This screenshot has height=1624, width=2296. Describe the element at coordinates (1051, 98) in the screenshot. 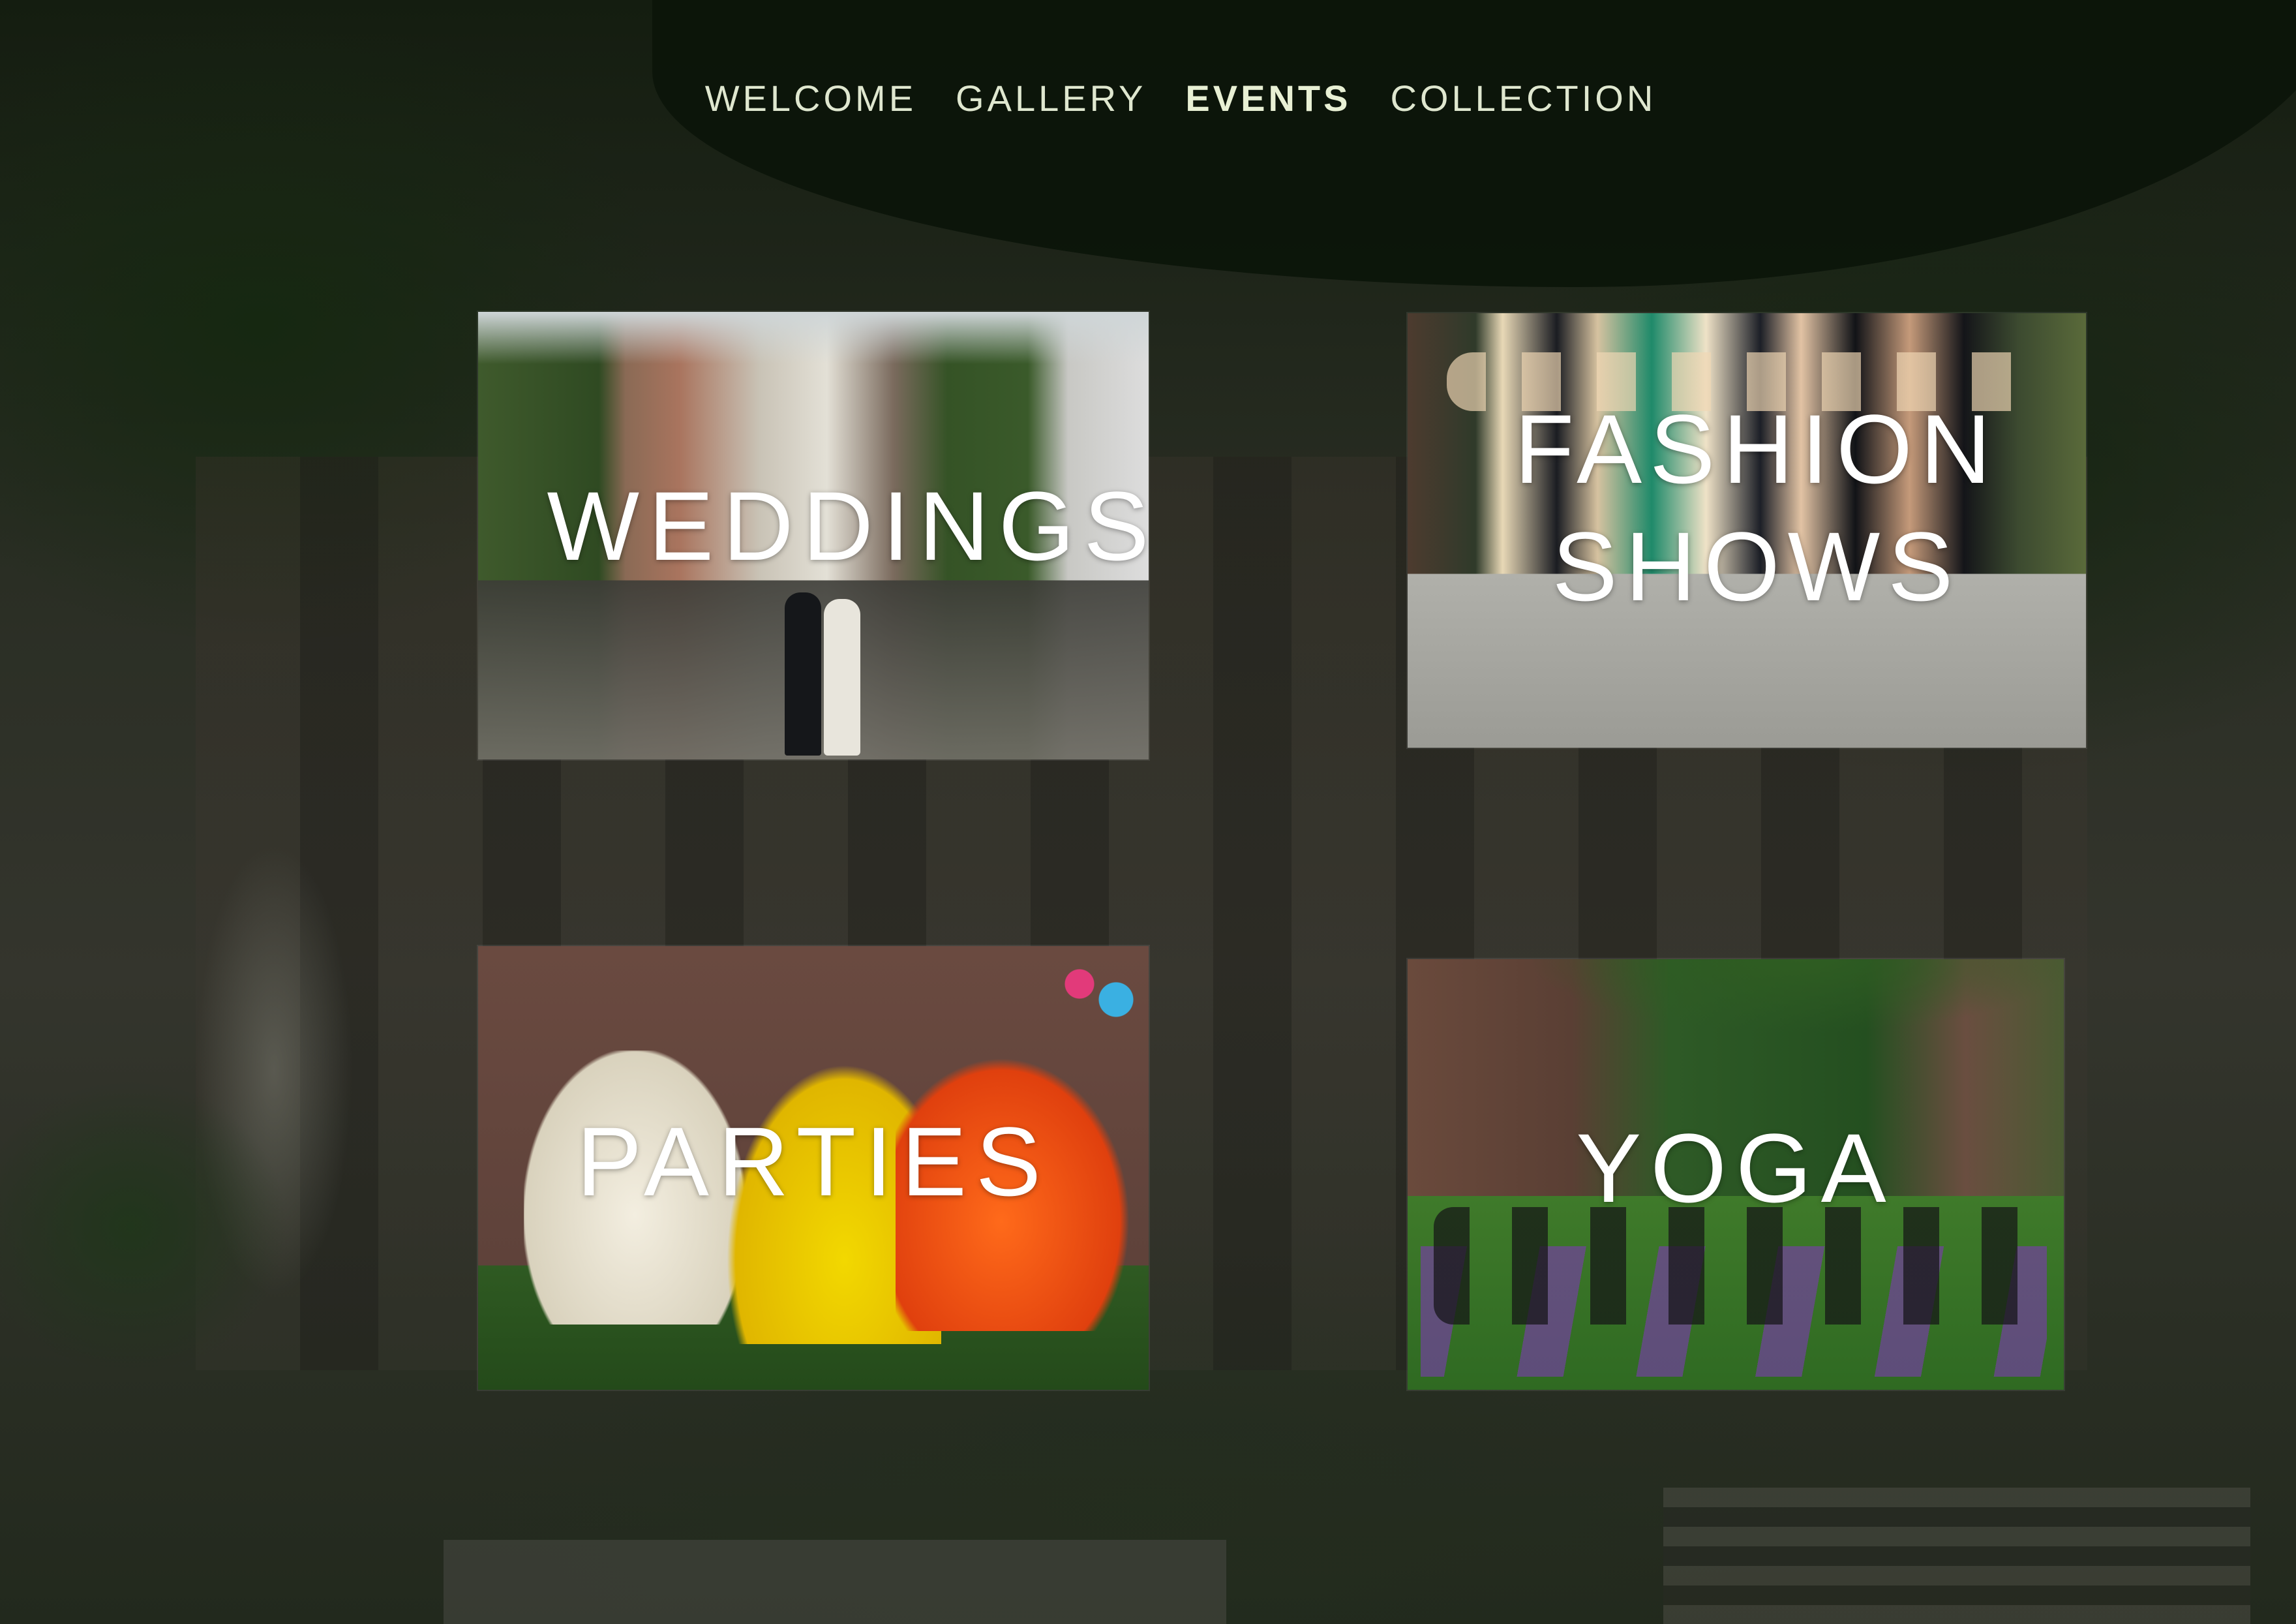

I see `nav-item-gallery: GALLERY` at that location.